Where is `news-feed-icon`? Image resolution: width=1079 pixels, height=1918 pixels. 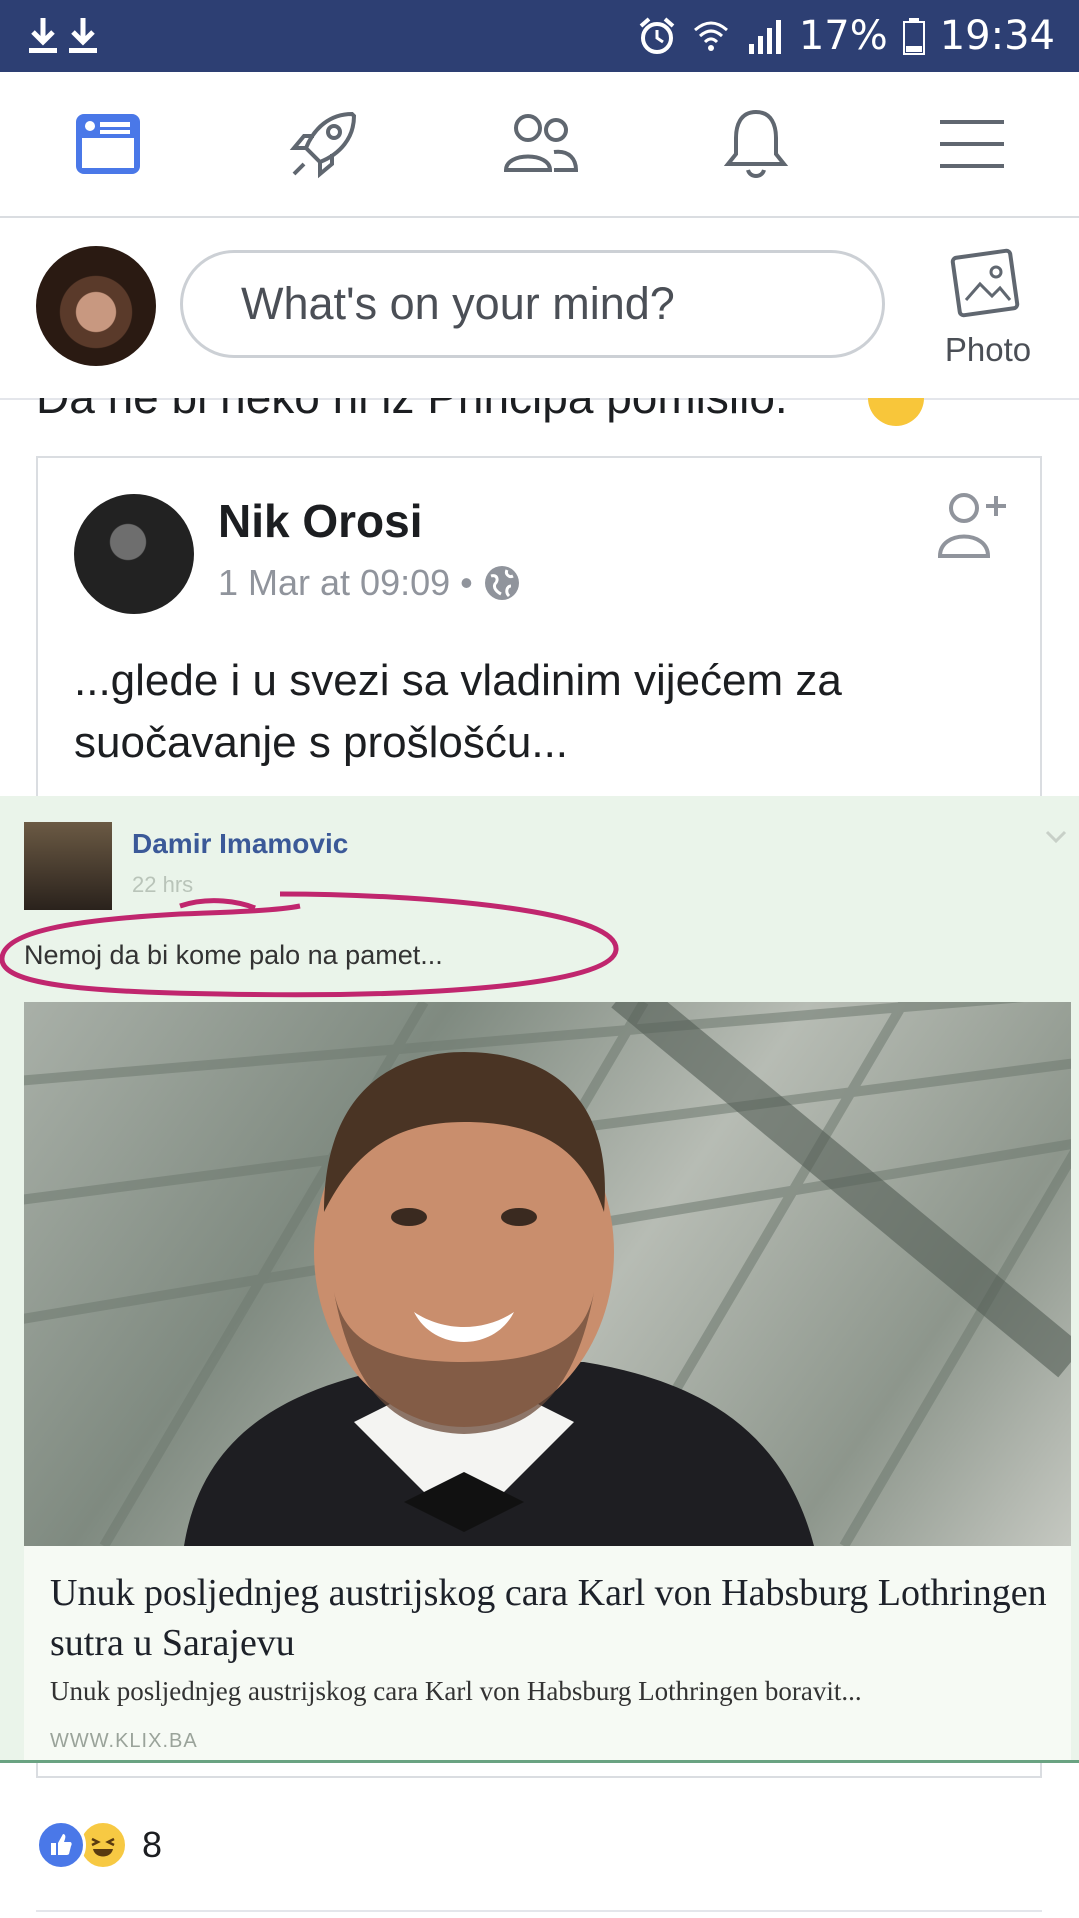
news-feed-icon is located at coordinates (108, 144).